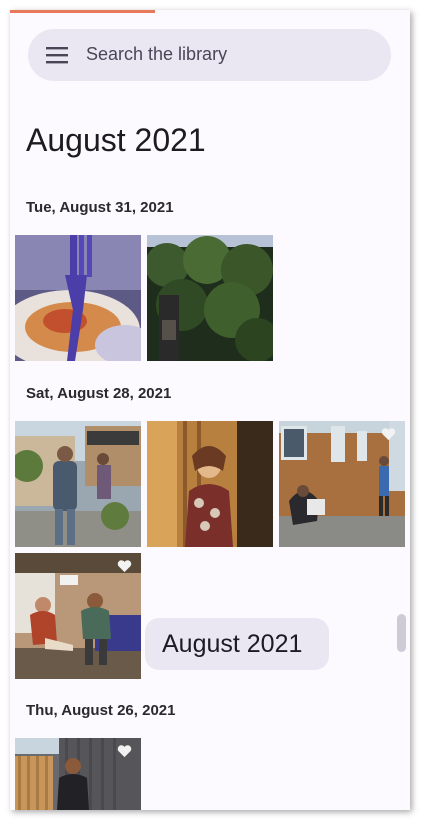  What do you see at coordinates (57, 55) in the screenshot?
I see `menu-icon` at bounding box center [57, 55].